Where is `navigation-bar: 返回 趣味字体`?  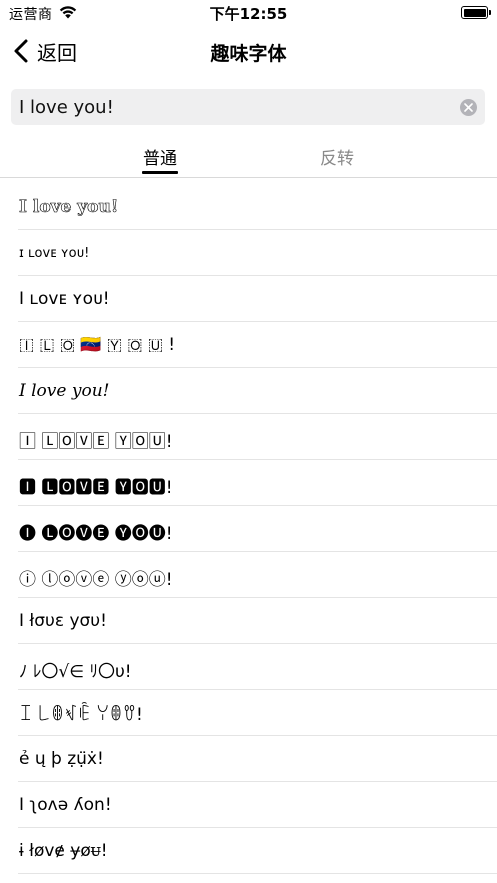
navigation-bar: 返回 趣味字体 is located at coordinates (248, 52).